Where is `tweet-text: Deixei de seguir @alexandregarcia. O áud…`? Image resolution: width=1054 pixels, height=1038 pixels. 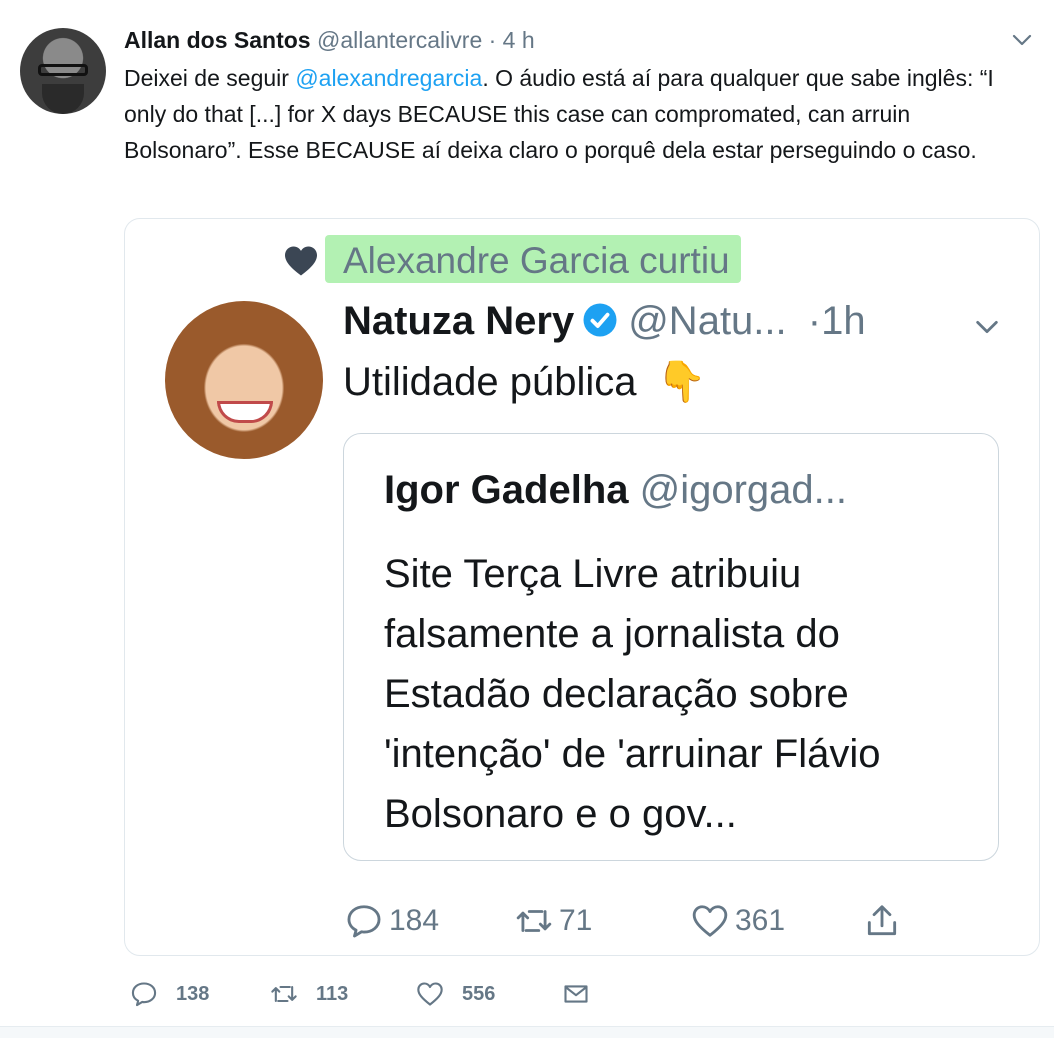 tweet-text: Deixei de seguir @alexandregarcia. O áud… is located at coordinates (576, 114).